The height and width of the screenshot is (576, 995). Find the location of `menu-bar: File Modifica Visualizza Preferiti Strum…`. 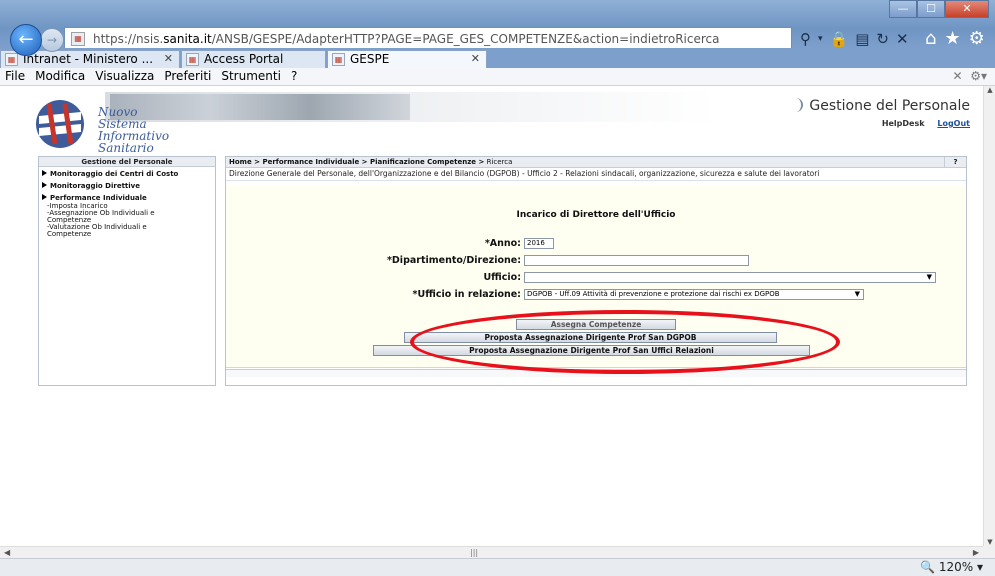

menu-bar: File Modifica Visualizza Preferiti Strum… is located at coordinates (497, 77).